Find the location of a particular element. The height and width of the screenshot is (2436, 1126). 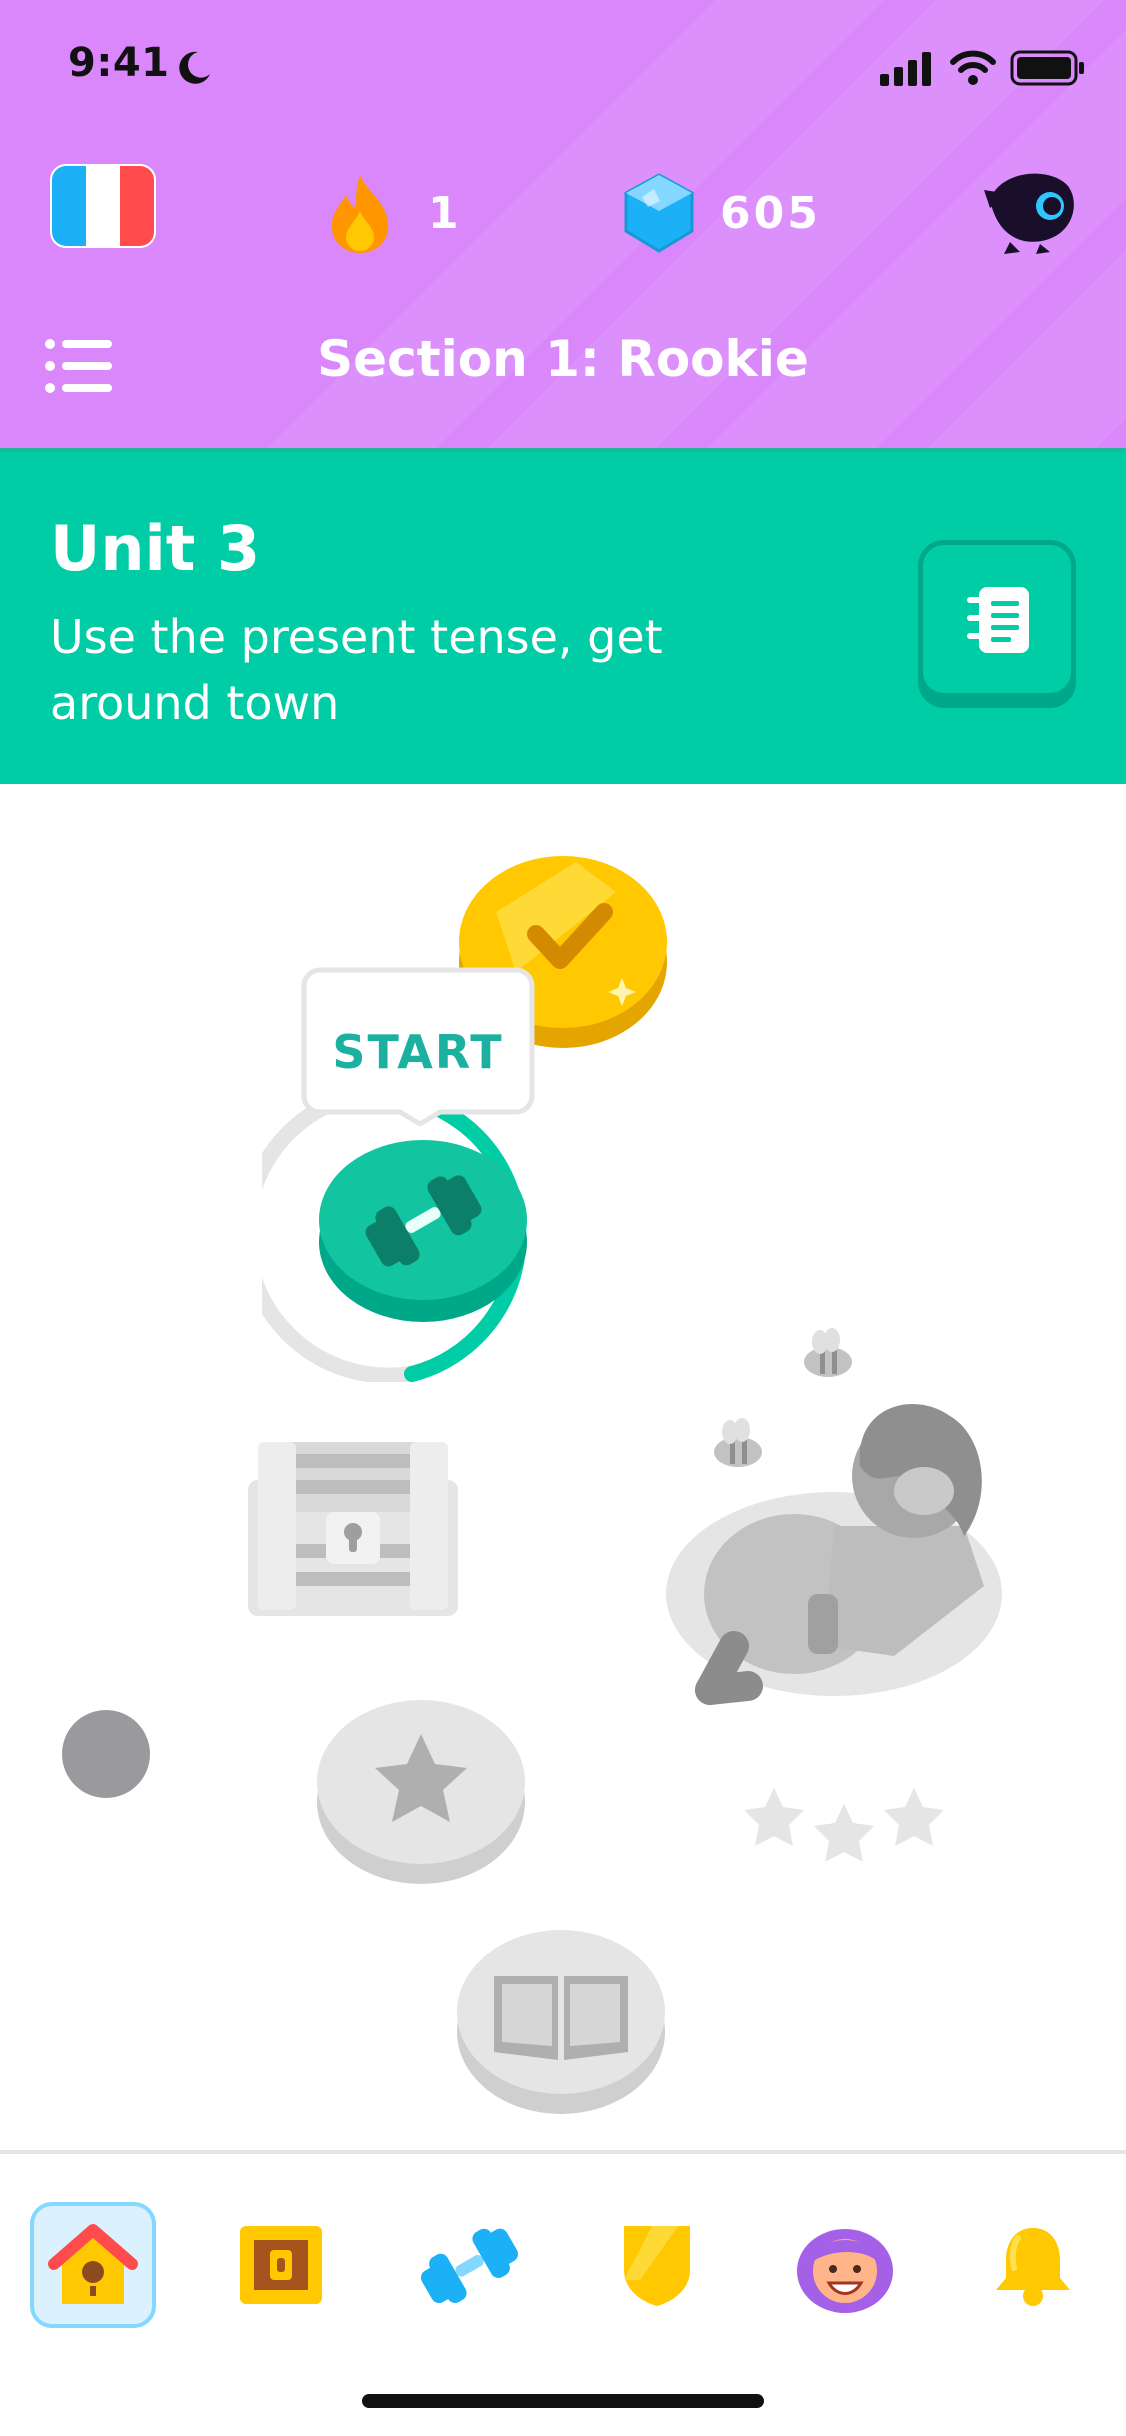

bell-icon is located at coordinates (1033, 2267).